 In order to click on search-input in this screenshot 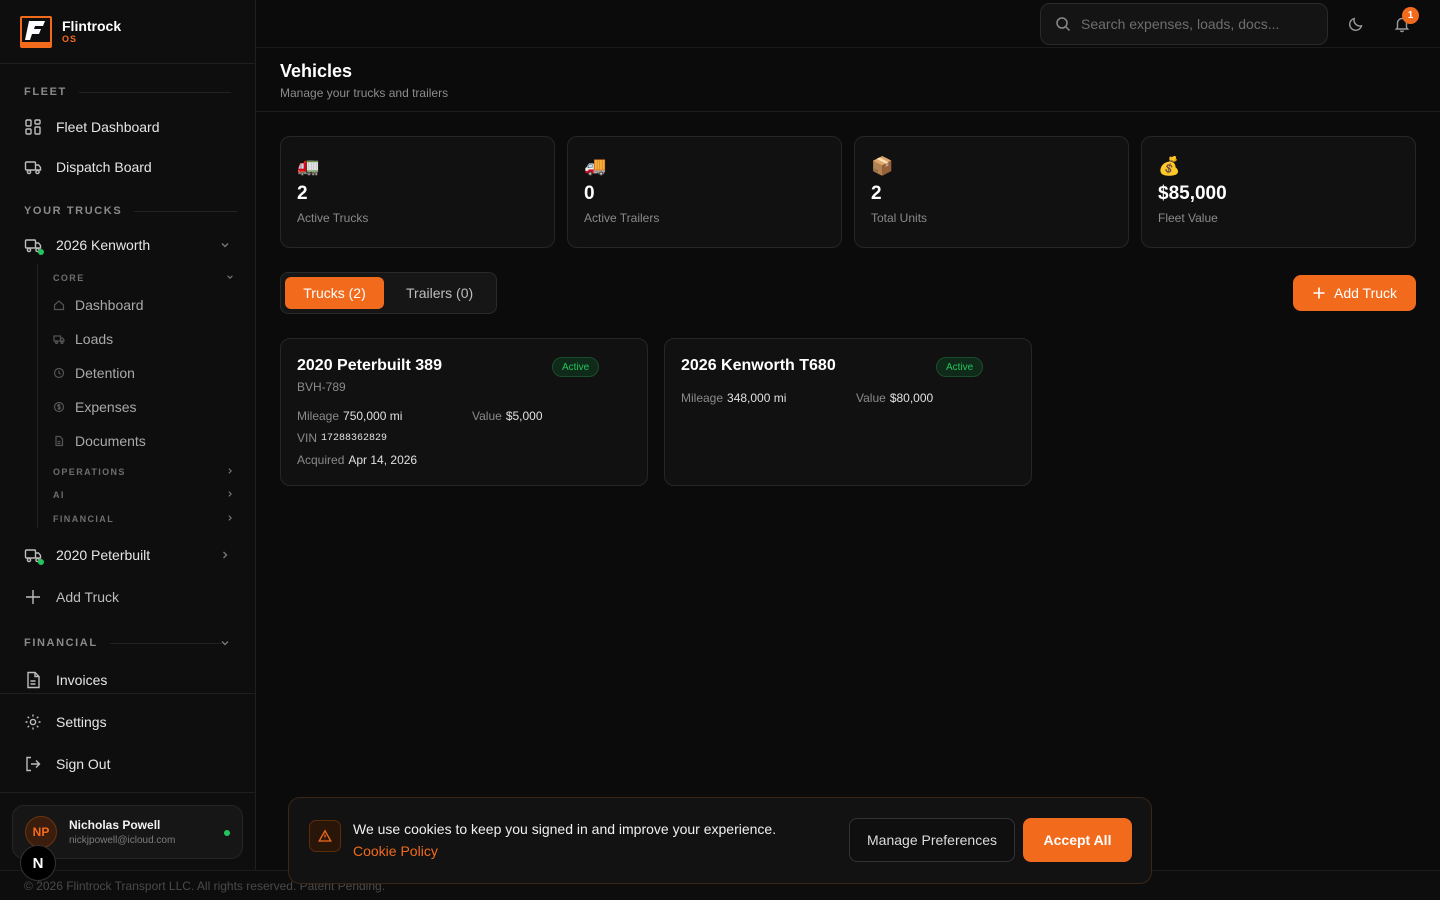, I will do `click(1196, 24)`.